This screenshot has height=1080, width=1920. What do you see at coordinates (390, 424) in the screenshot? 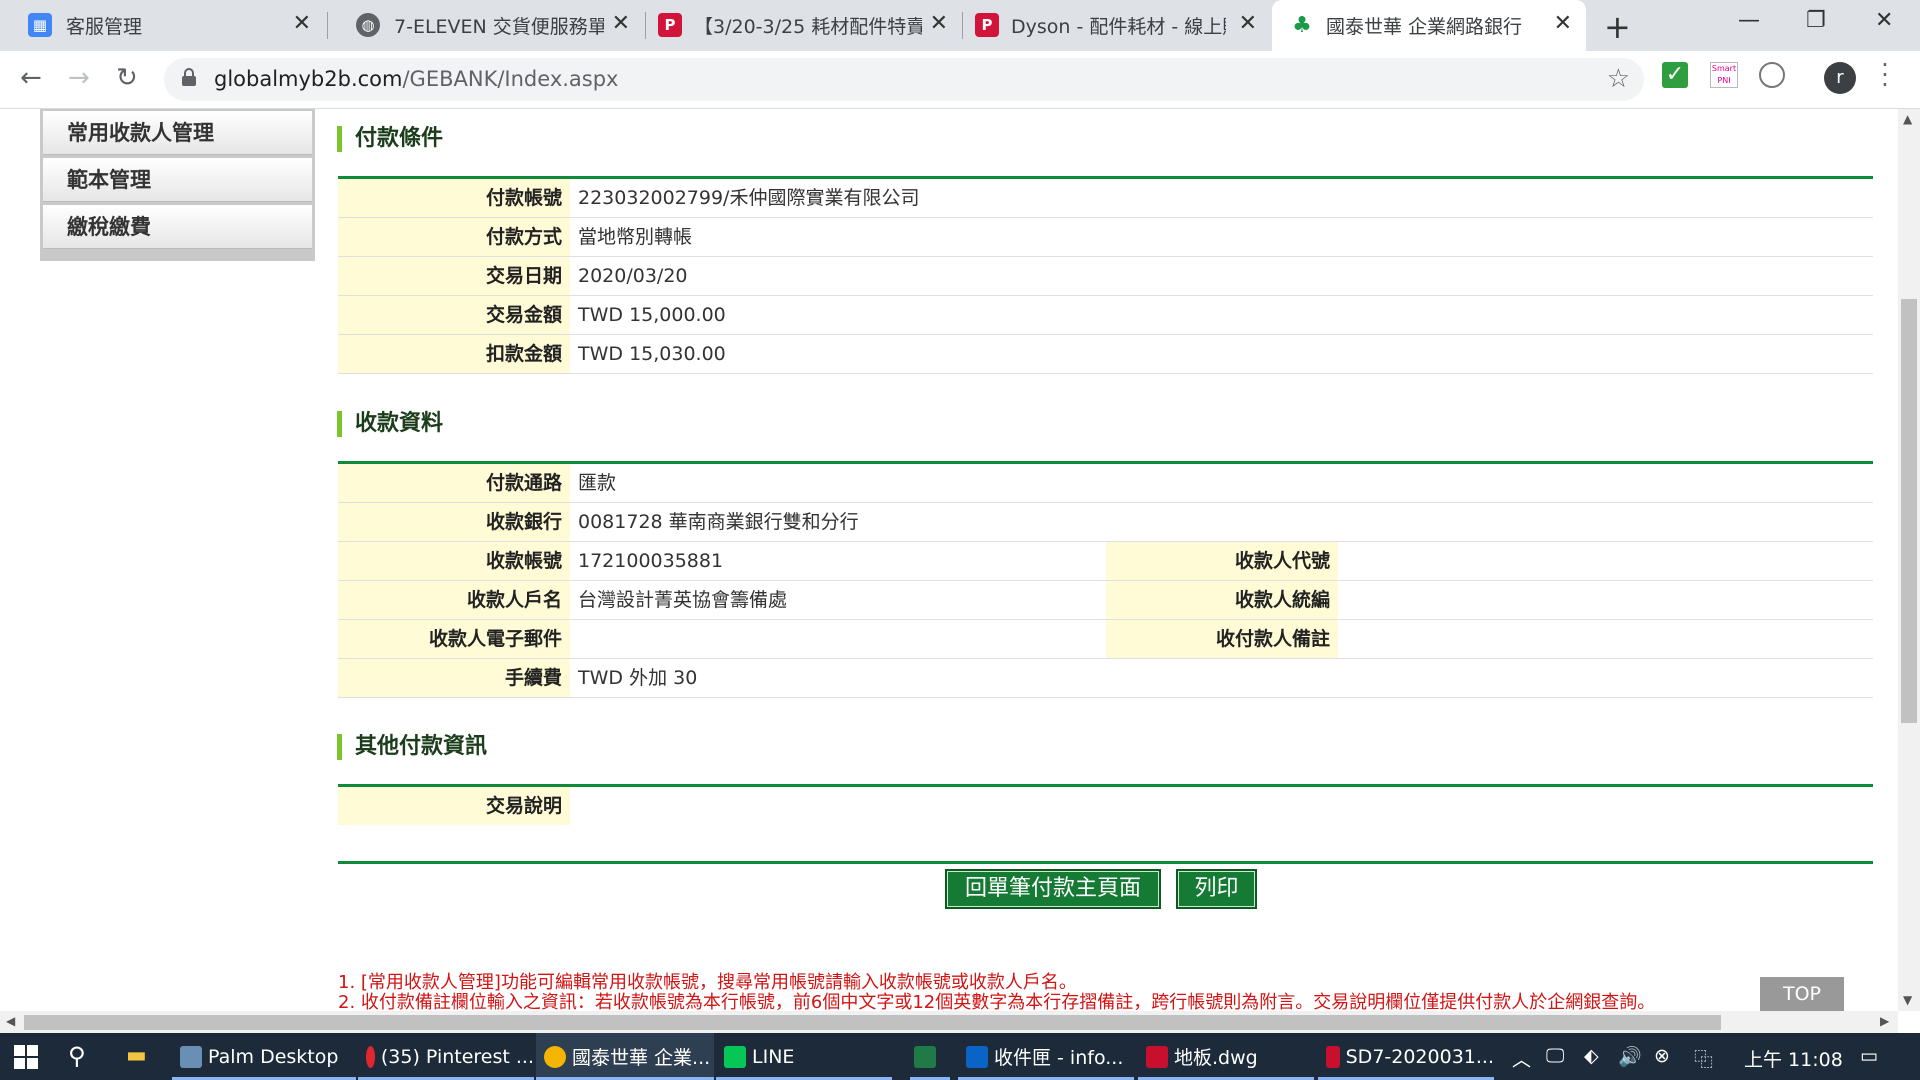
I see `section-title-payee-info: 收款資料` at bounding box center [390, 424].